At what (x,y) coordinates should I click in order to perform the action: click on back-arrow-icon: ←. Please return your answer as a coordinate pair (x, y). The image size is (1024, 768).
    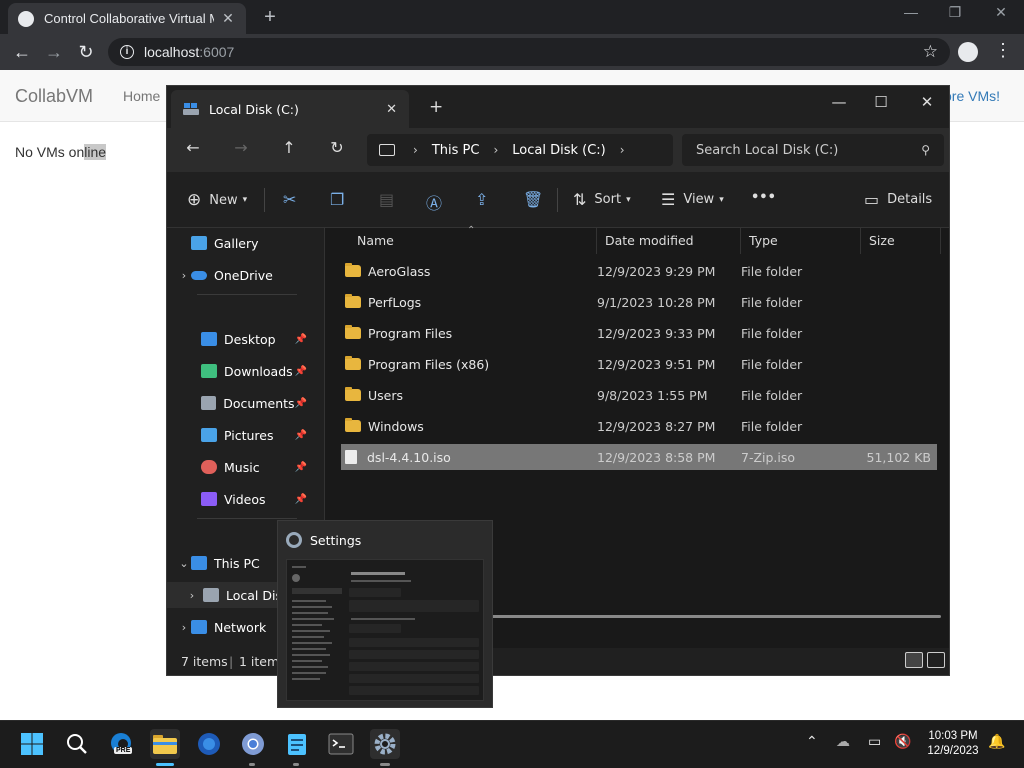
    Looking at the image, I should click on (22, 52).